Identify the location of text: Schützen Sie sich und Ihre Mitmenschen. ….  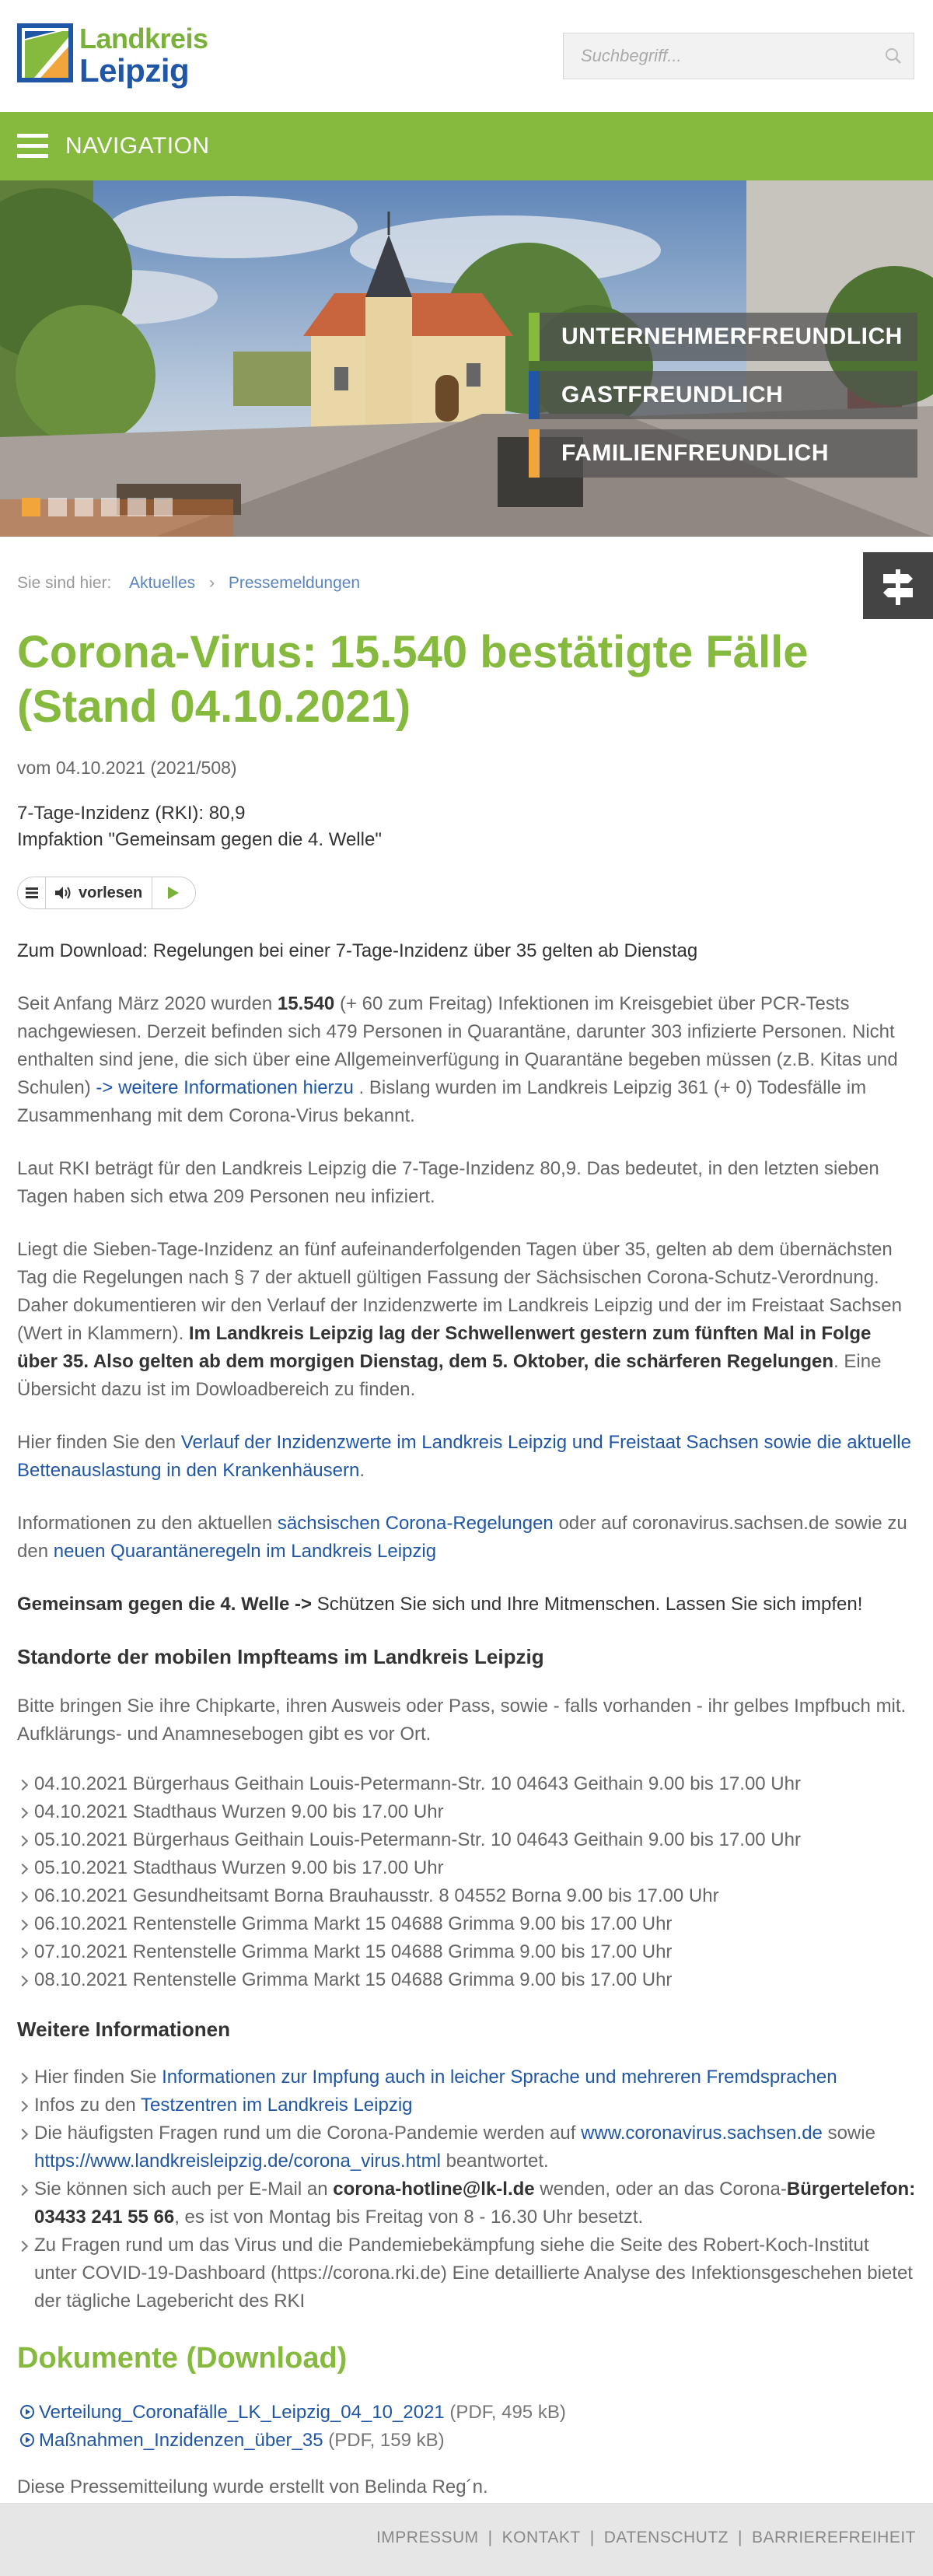
(587, 1605).